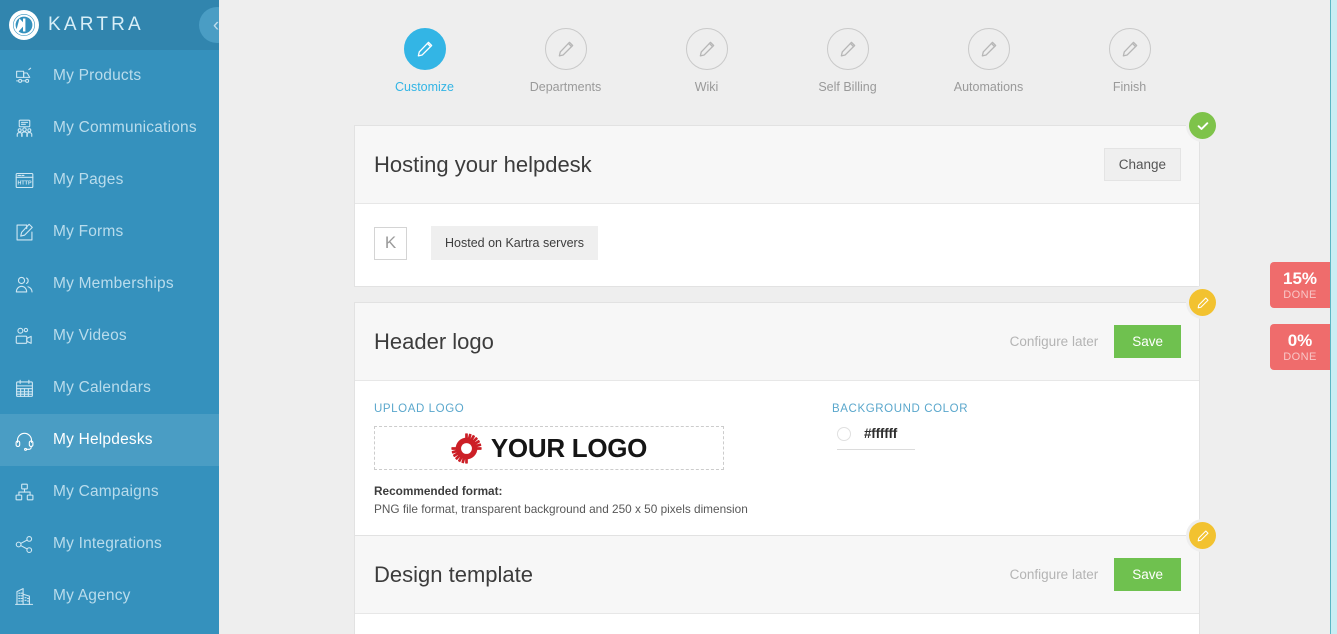 The image size is (1337, 634). I want to click on sidebar-item-my-products: My Products, so click(109, 76).